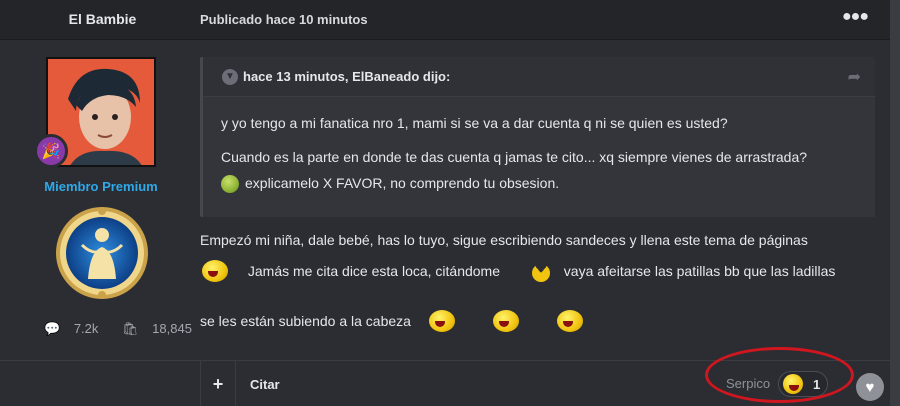  What do you see at coordinates (51, 151) in the screenshot?
I see `party-badge-icon: 🎉` at bounding box center [51, 151].